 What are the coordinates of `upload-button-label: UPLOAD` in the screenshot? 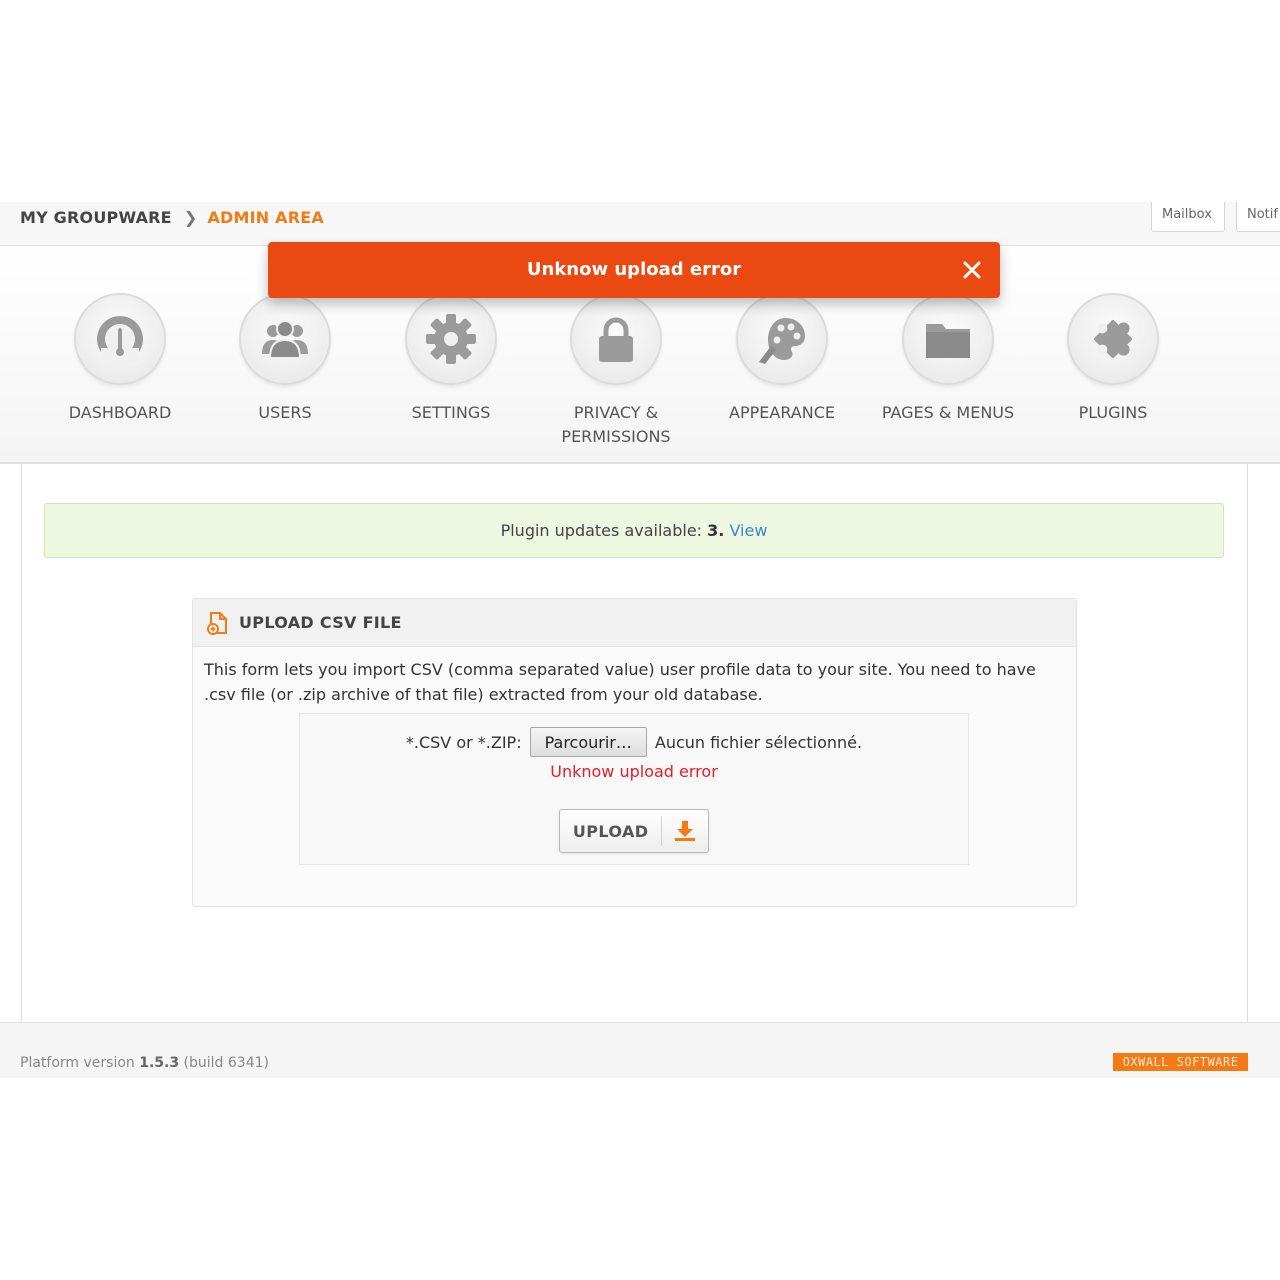 It's located at (610, 831).